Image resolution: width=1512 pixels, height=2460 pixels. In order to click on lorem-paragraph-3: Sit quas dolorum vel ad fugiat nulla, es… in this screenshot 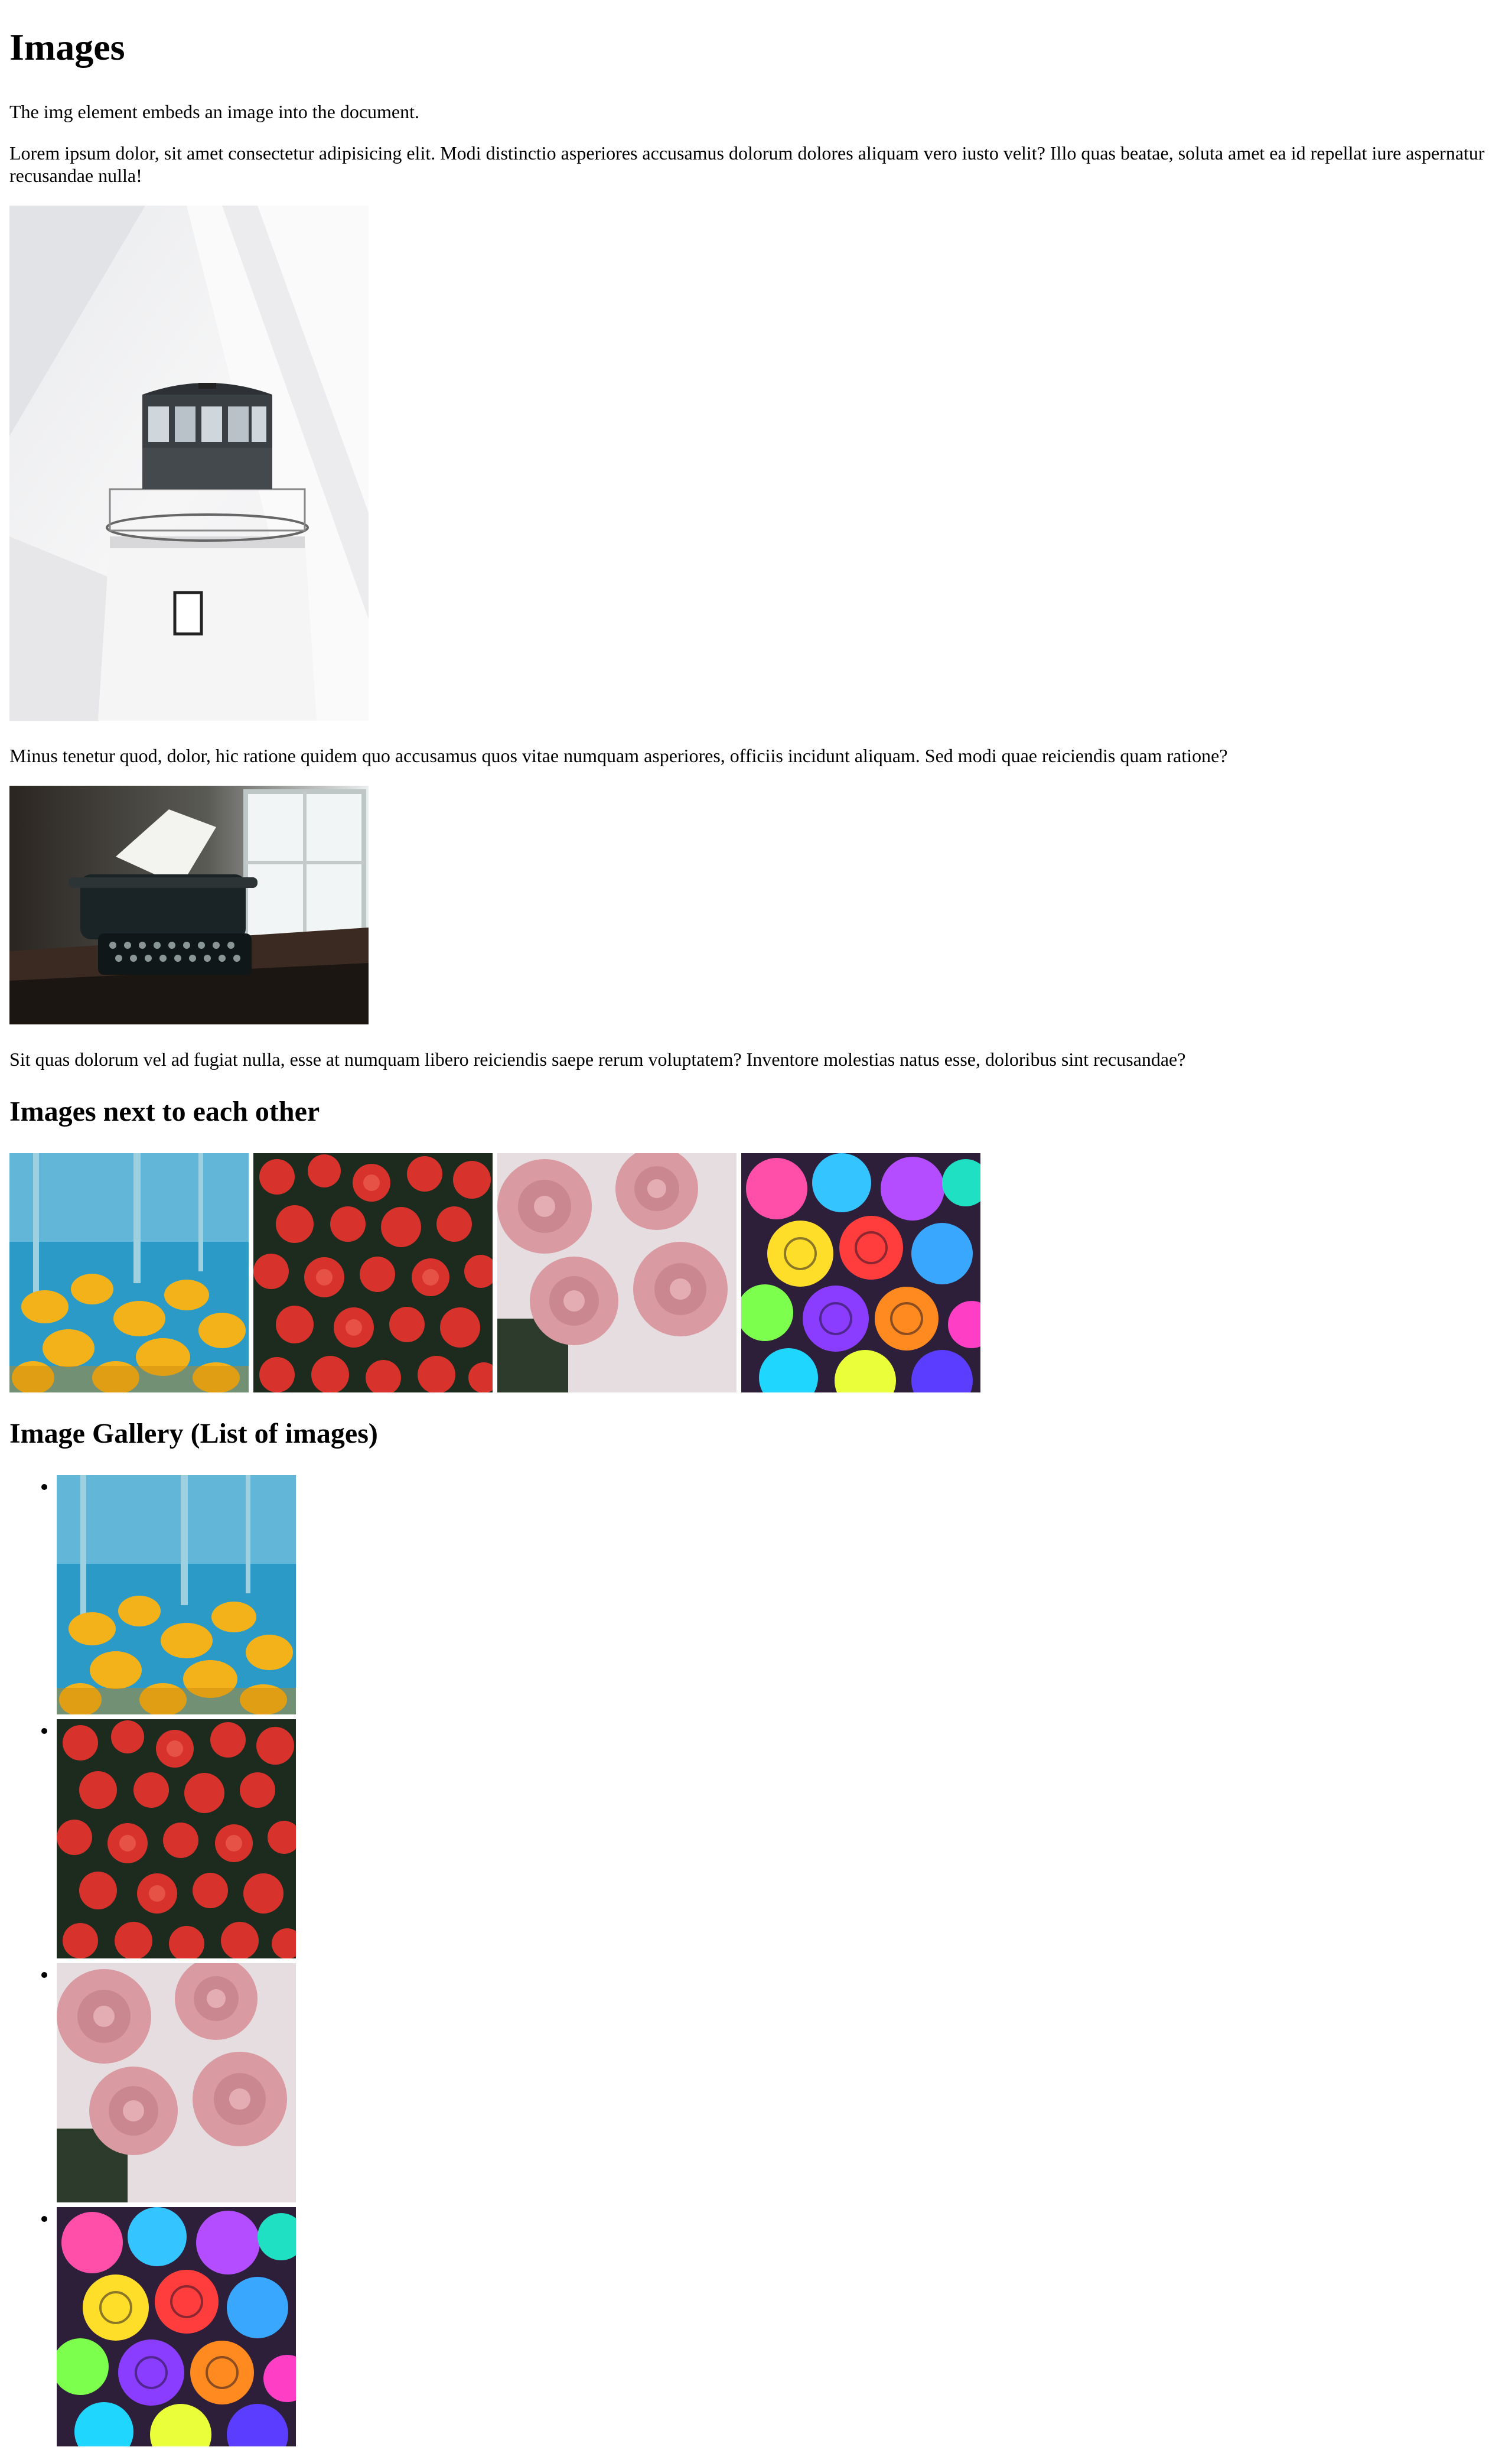, I will do `click(597, 1059)`.